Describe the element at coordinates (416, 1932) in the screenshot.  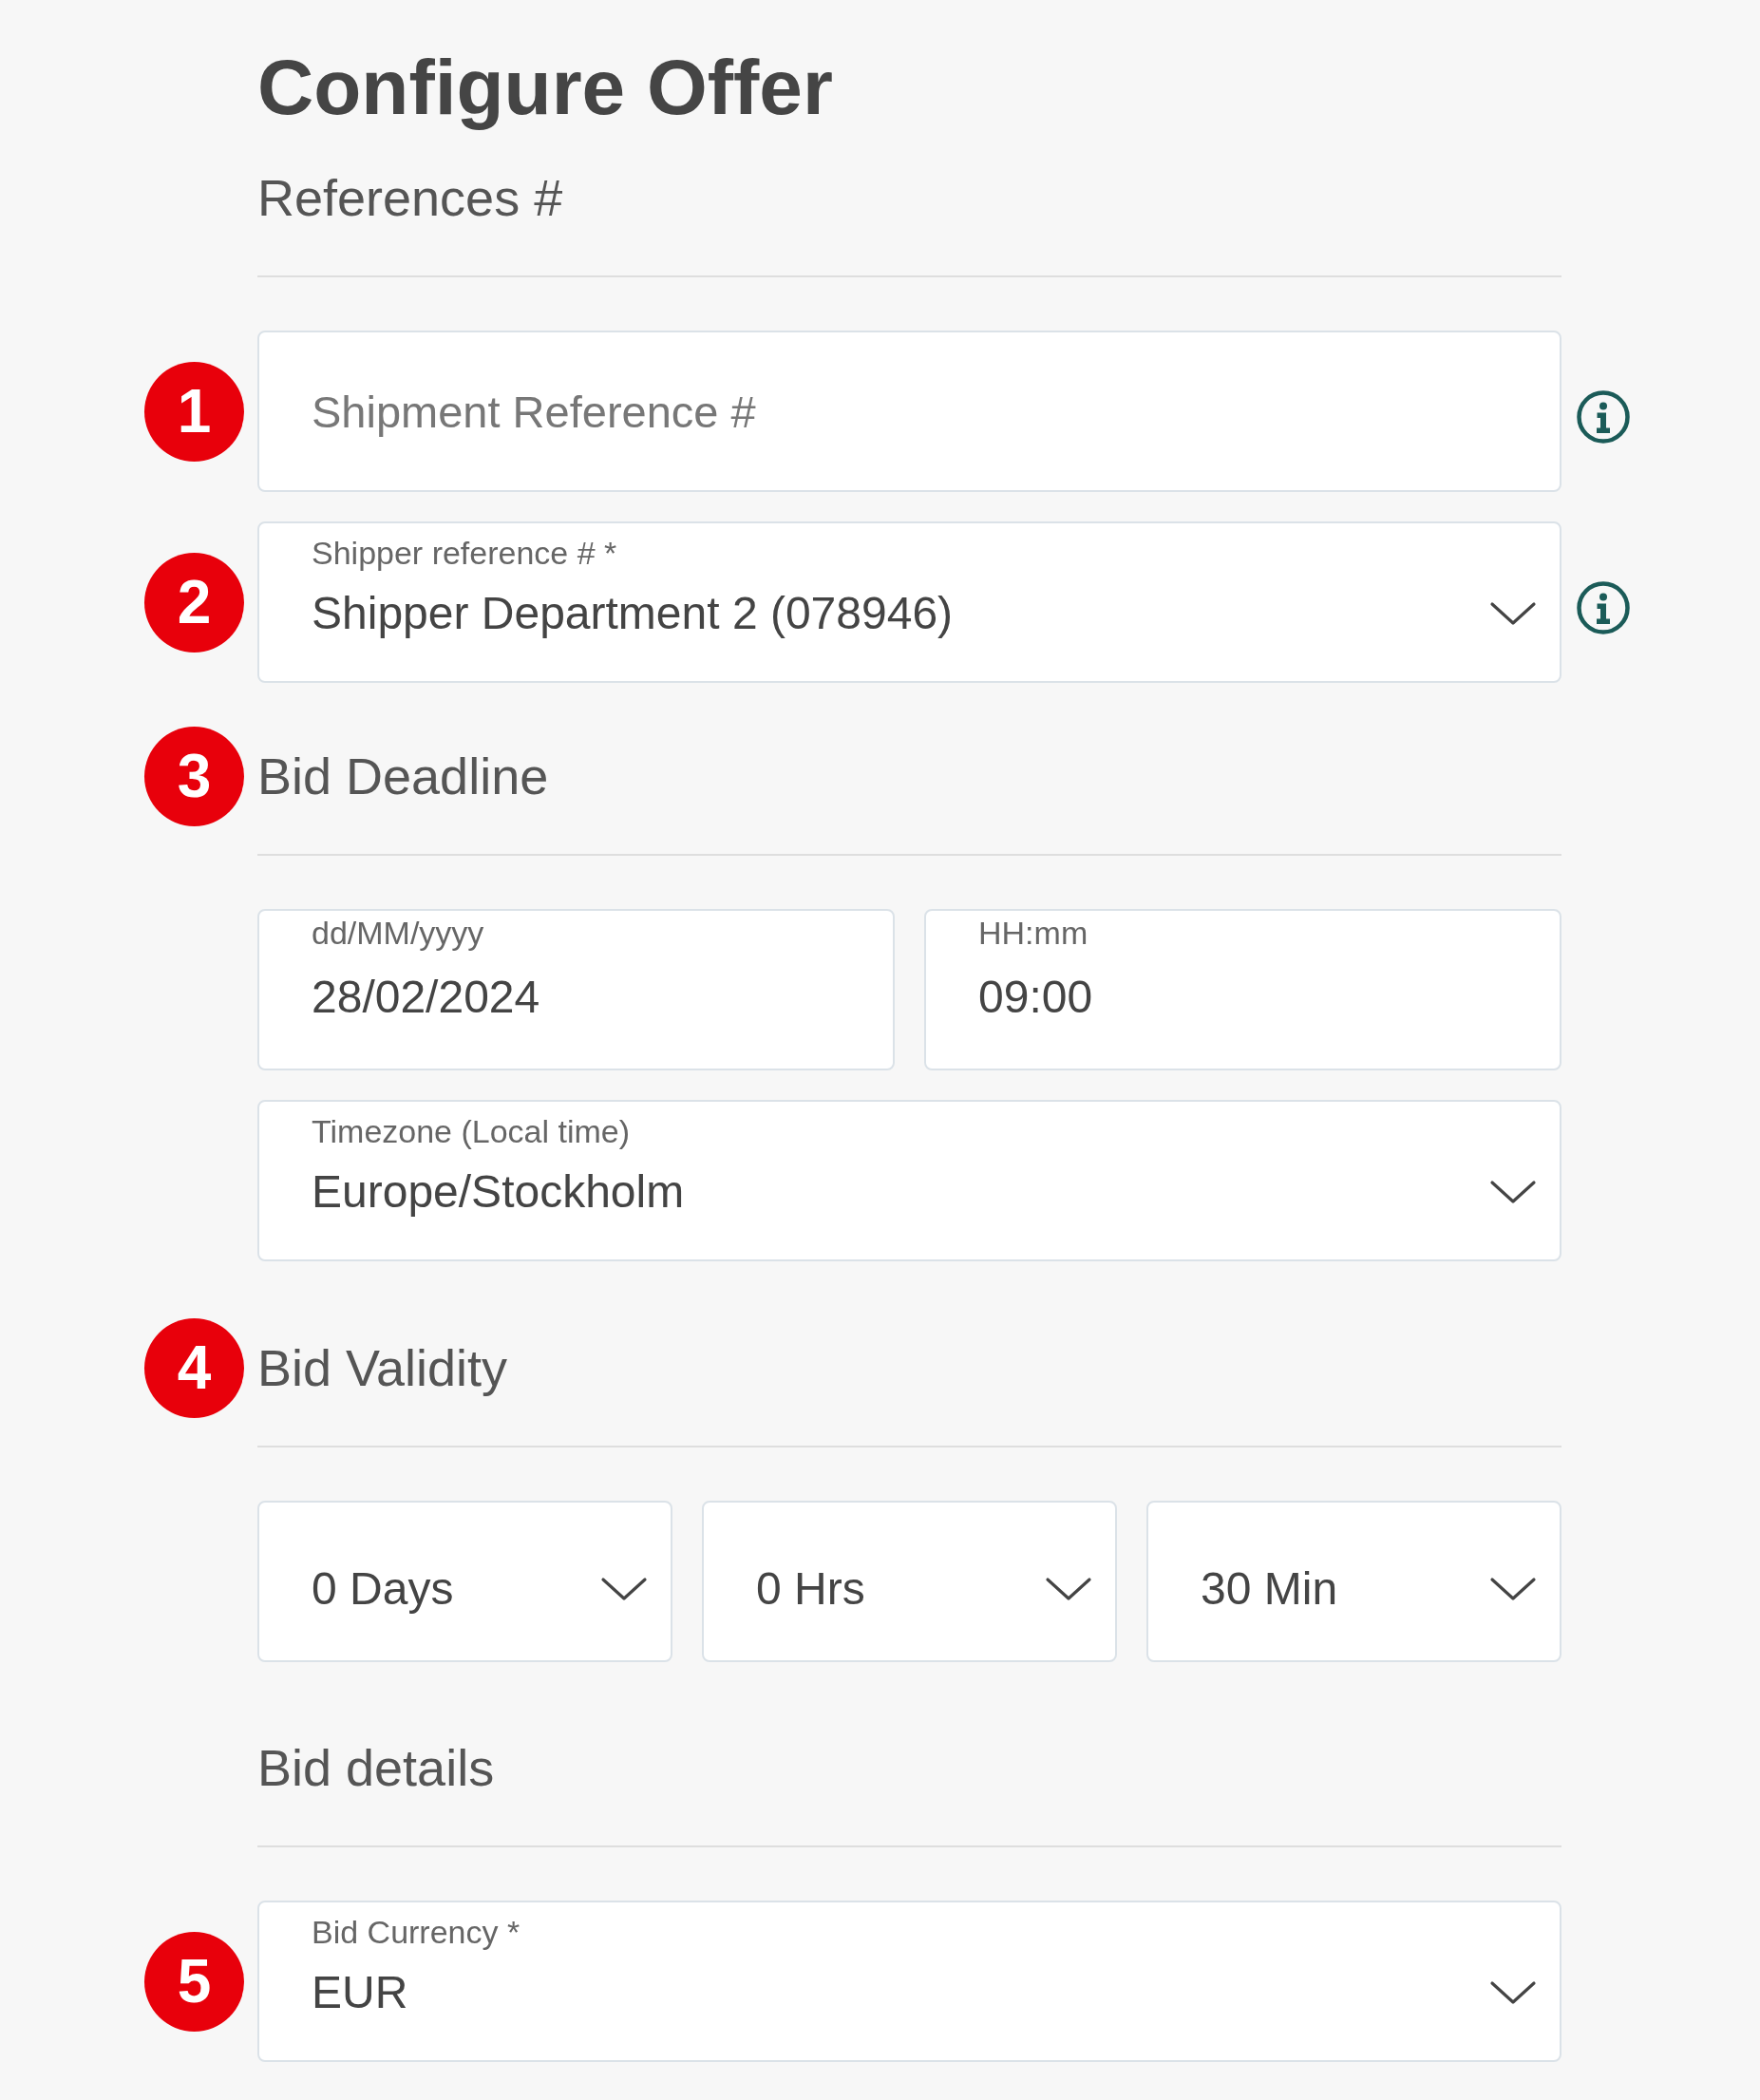
I see `field-label: Bid Currency *` at that location.